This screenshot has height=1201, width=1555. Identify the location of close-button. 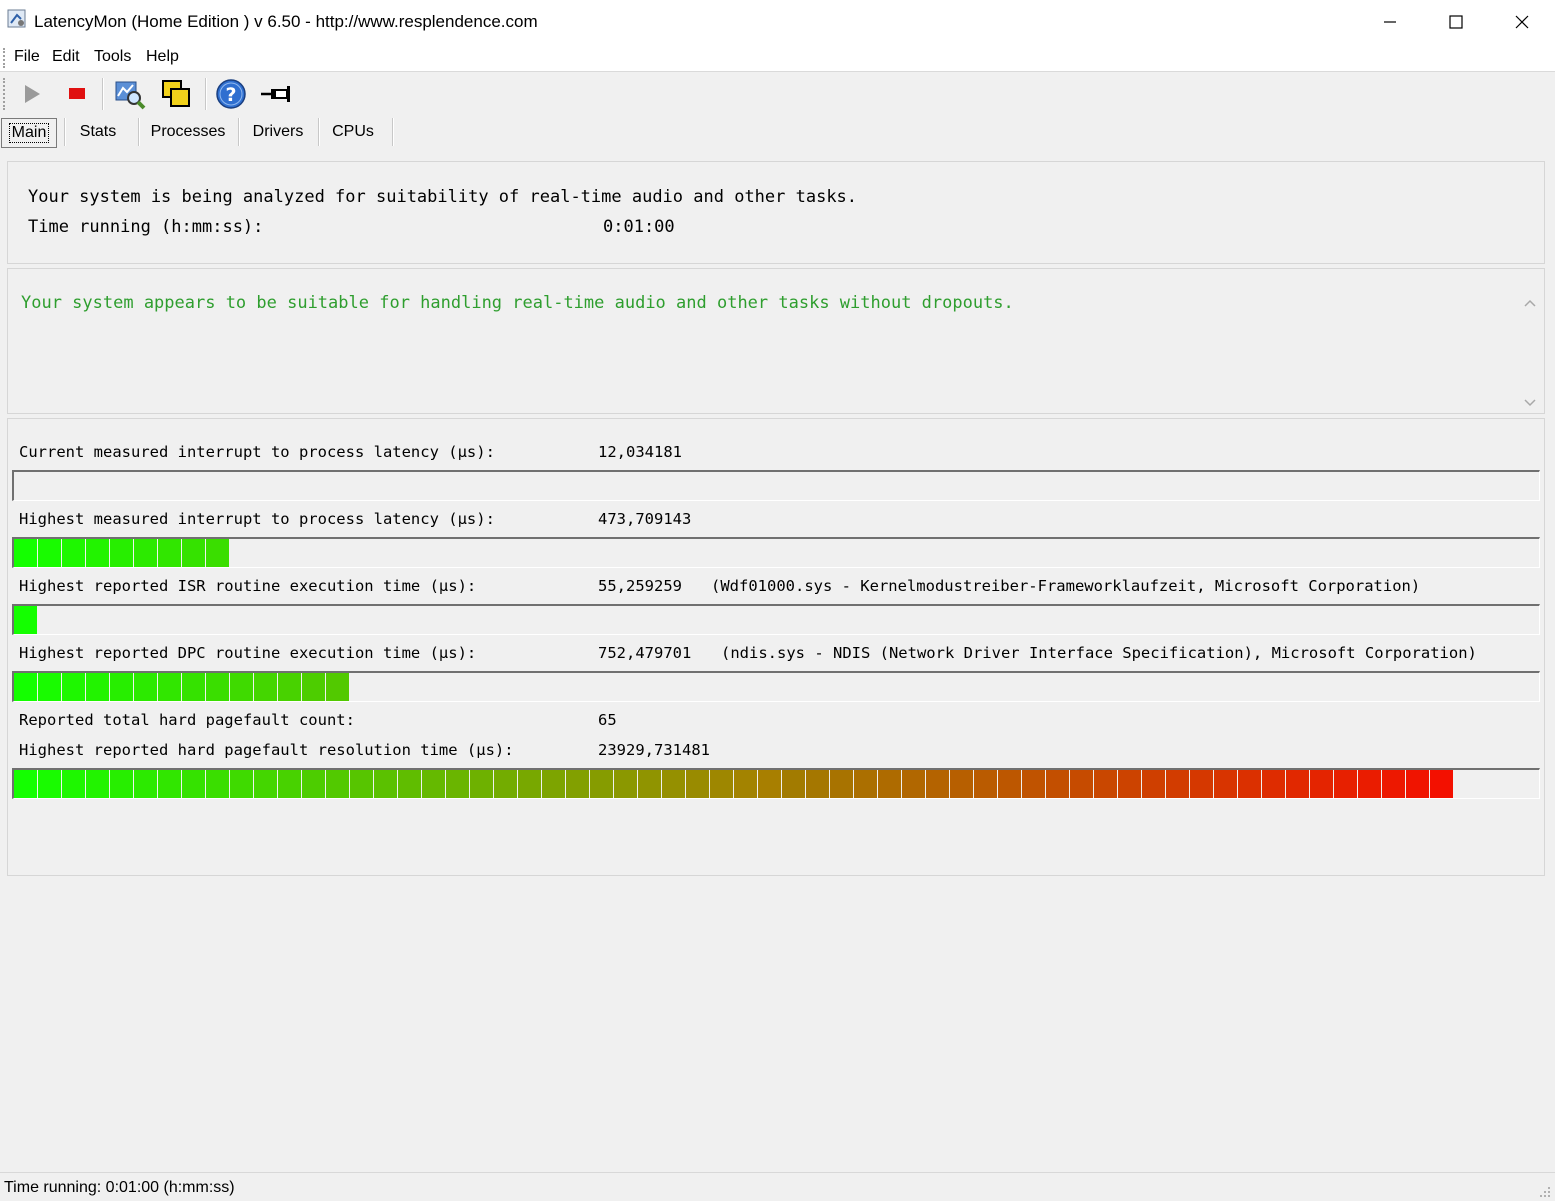
(1522, 22).